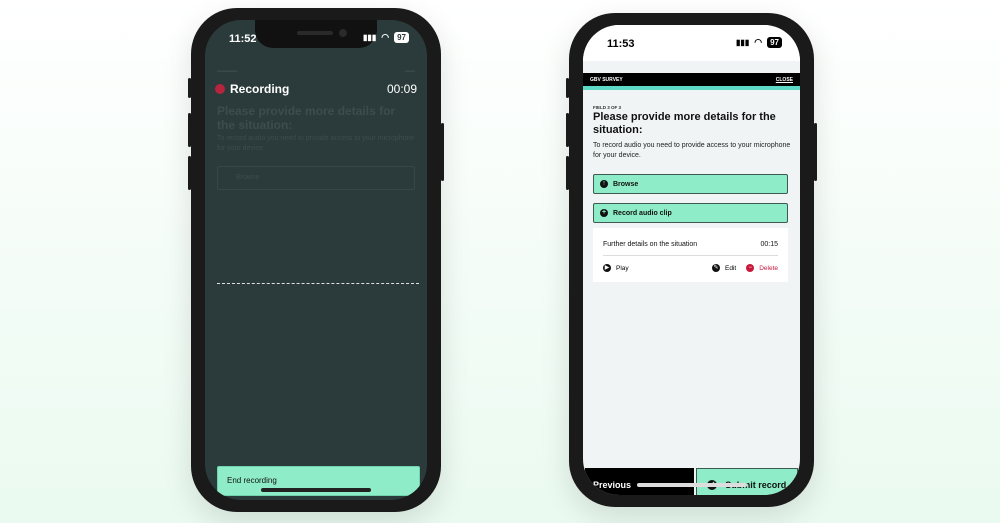 The height and width of the screenshot is (523, 1000). I want to click on field-counter: FIELD 3 OF 3, so click(607, 107).